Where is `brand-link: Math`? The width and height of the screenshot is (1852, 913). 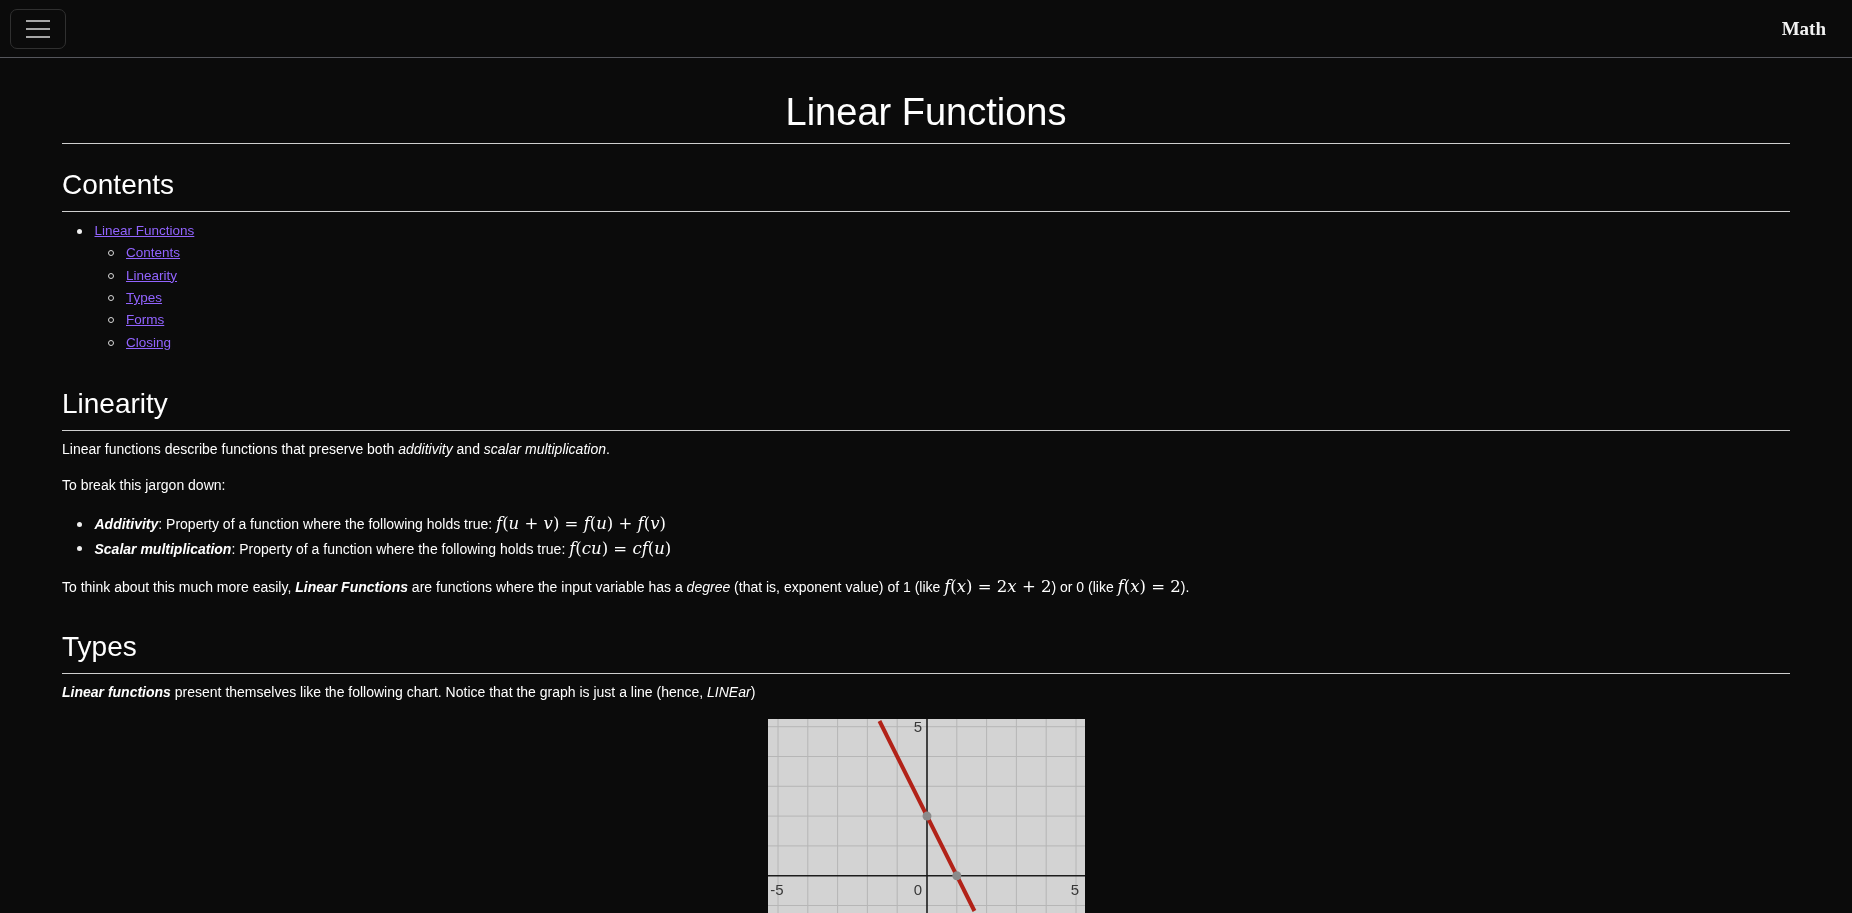
brand-link: Math is located at coordinates (1803, 28).